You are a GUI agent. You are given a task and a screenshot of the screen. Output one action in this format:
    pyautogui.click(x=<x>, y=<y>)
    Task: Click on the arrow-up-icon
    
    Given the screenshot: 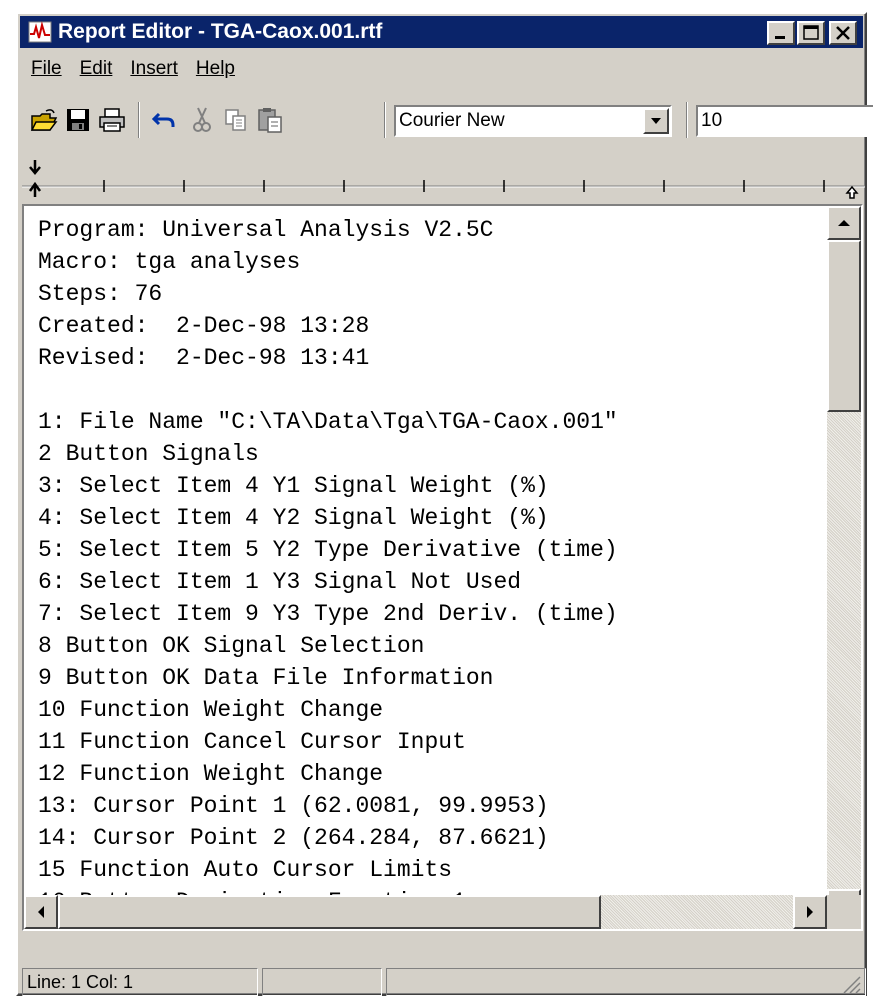 What is the action you would take?
    pyautogui.click(x=844, y=223)
    